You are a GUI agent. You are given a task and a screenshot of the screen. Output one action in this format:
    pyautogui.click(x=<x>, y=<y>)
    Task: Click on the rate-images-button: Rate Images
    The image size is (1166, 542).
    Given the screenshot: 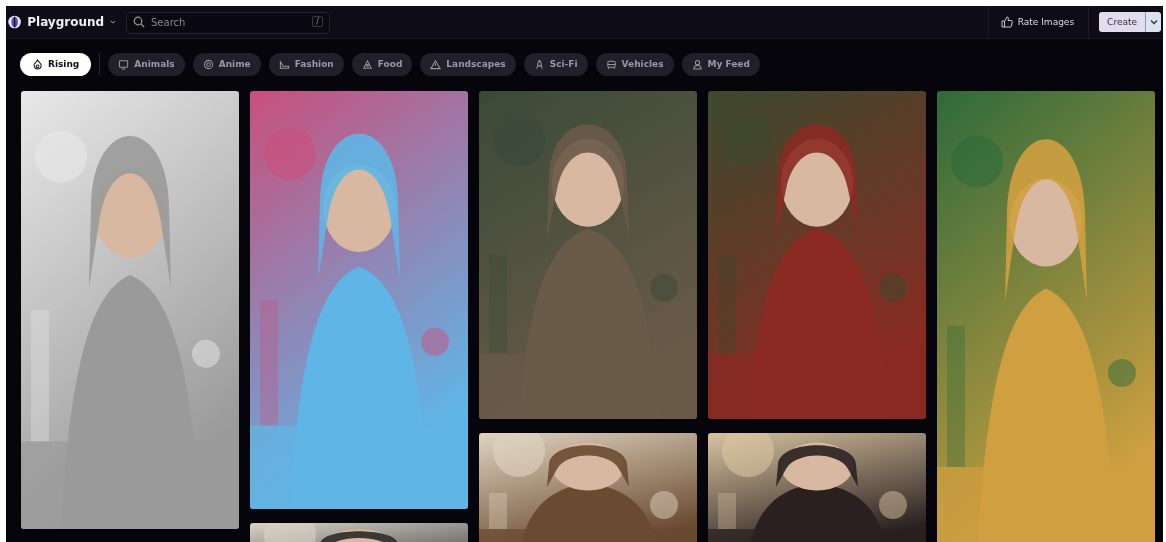 What is the action you would take?
    pyautogui.click(x=1038, y=22)
    